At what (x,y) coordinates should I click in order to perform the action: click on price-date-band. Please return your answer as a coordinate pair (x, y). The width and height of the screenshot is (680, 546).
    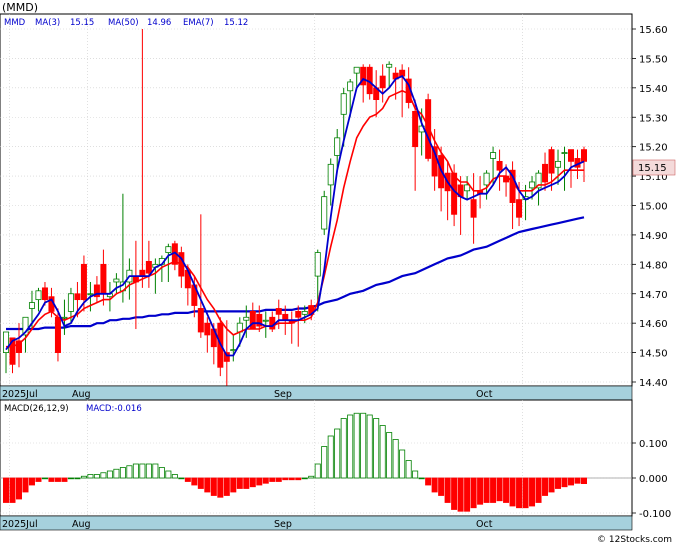
    Looking at the image, I should click on (316, 393).